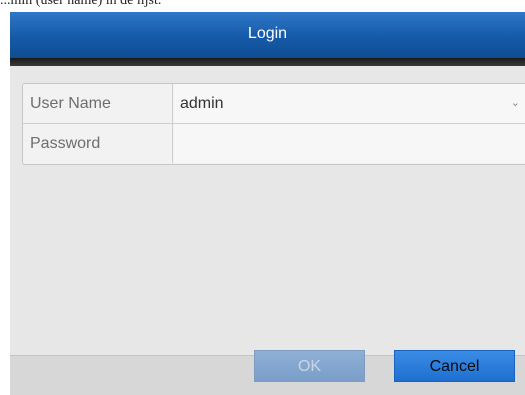  I want to click on dialog-title: Login, so click(267, 33).